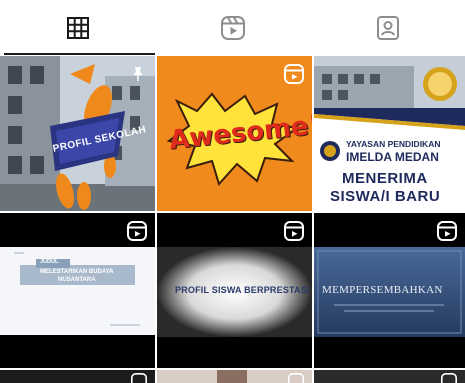 The image size is (465, 383). I want to click on pin-icon, so click(138, 74).